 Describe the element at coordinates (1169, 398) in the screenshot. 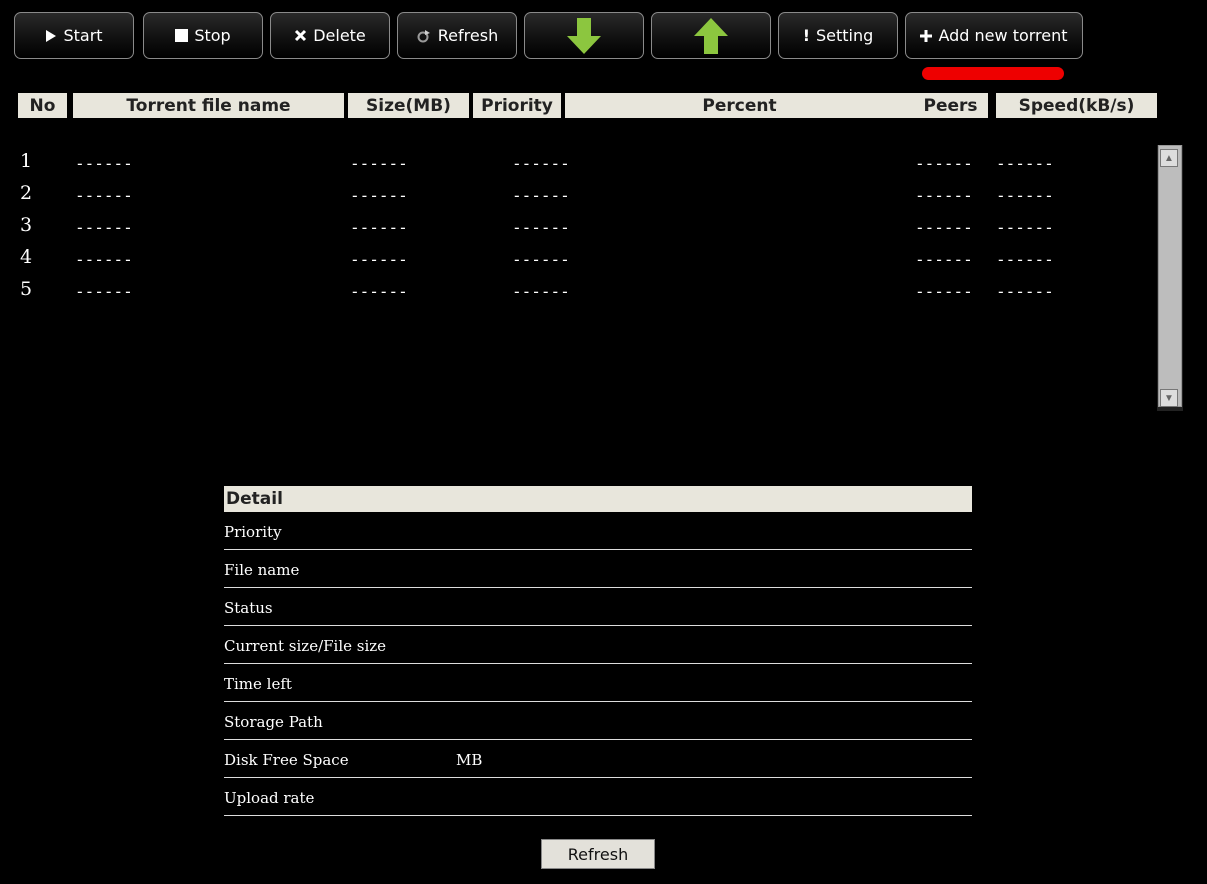

I see `scroll-down-icon: ▼` at that location.